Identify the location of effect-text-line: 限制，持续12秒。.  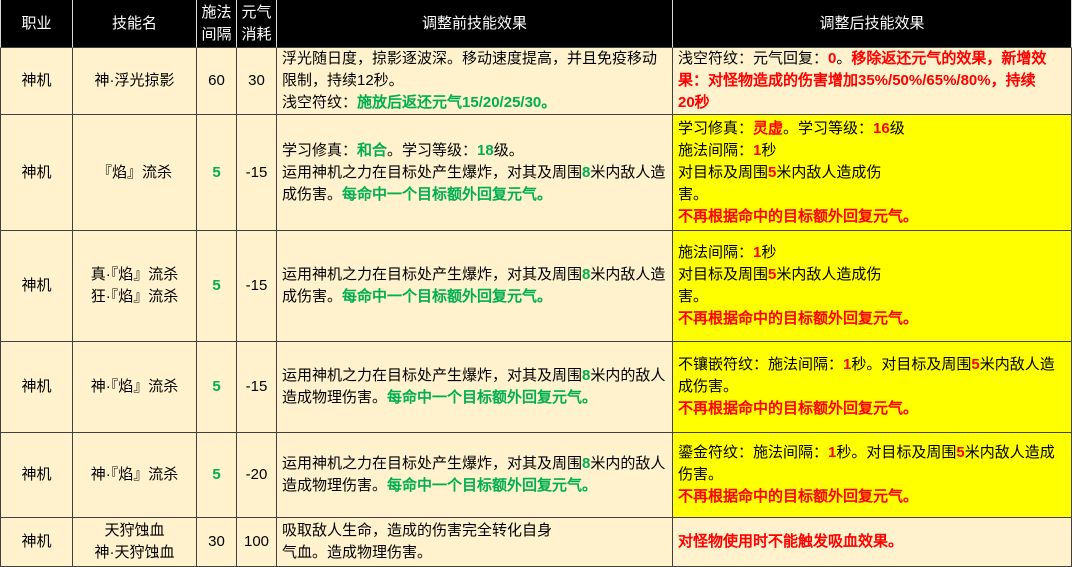
(343, 81).